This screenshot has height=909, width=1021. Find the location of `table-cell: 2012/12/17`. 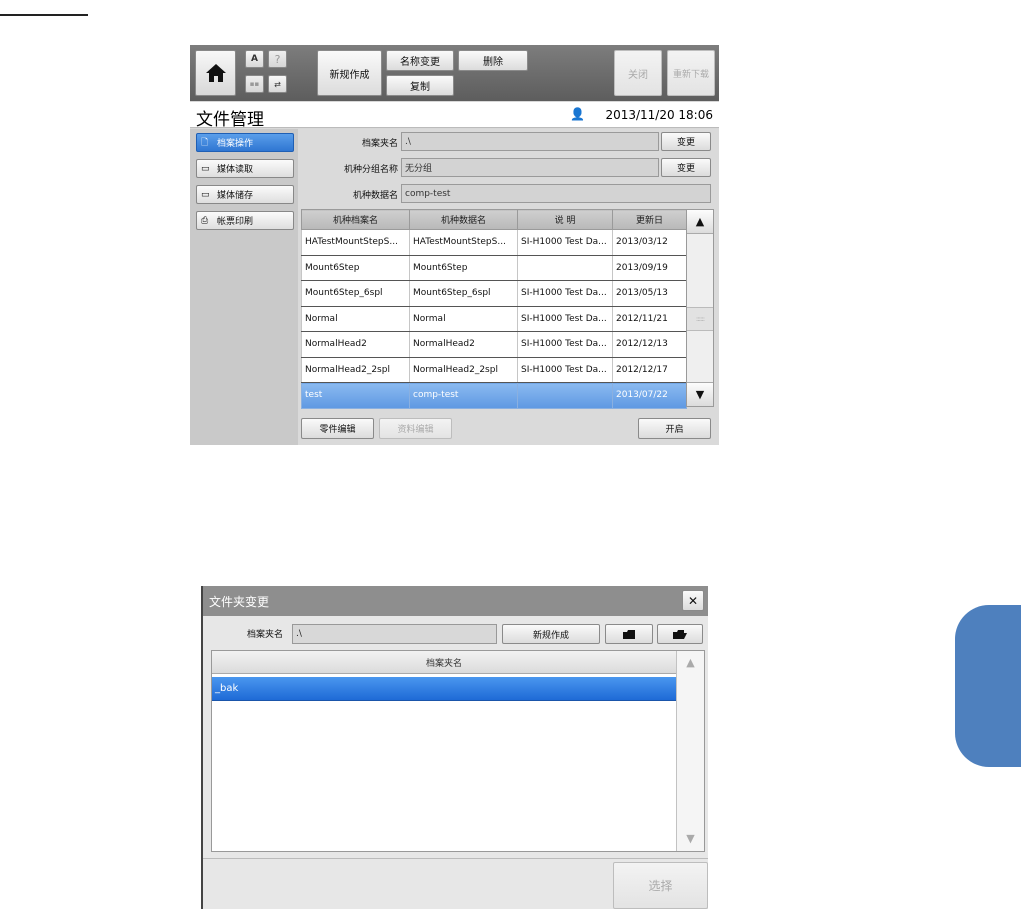

table-cell: 2012/12/17 is located at coordinates (649, 369).